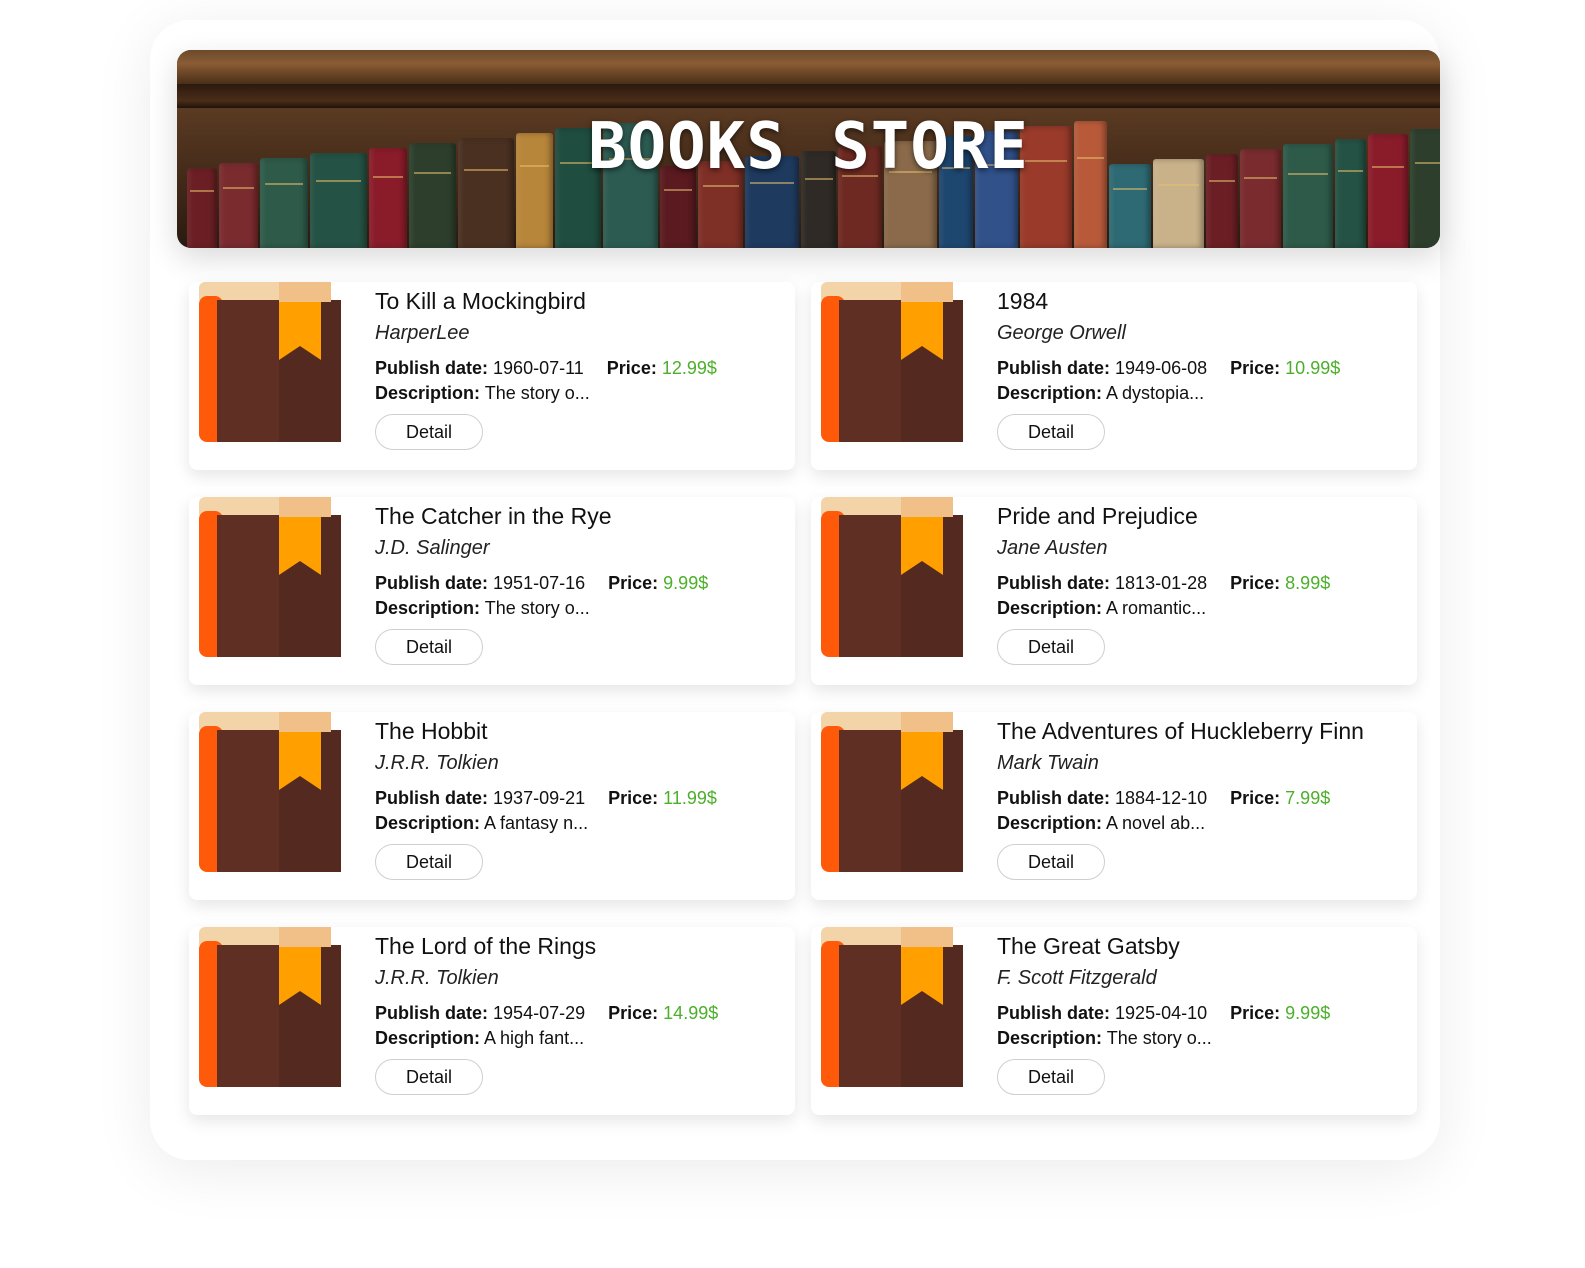 The height and width of the screenshot is (1268, 1585). Describe the element at coordinates (1161, 368) in the screenshot. I see `publish-date-value: 1949-06-08` at that location.